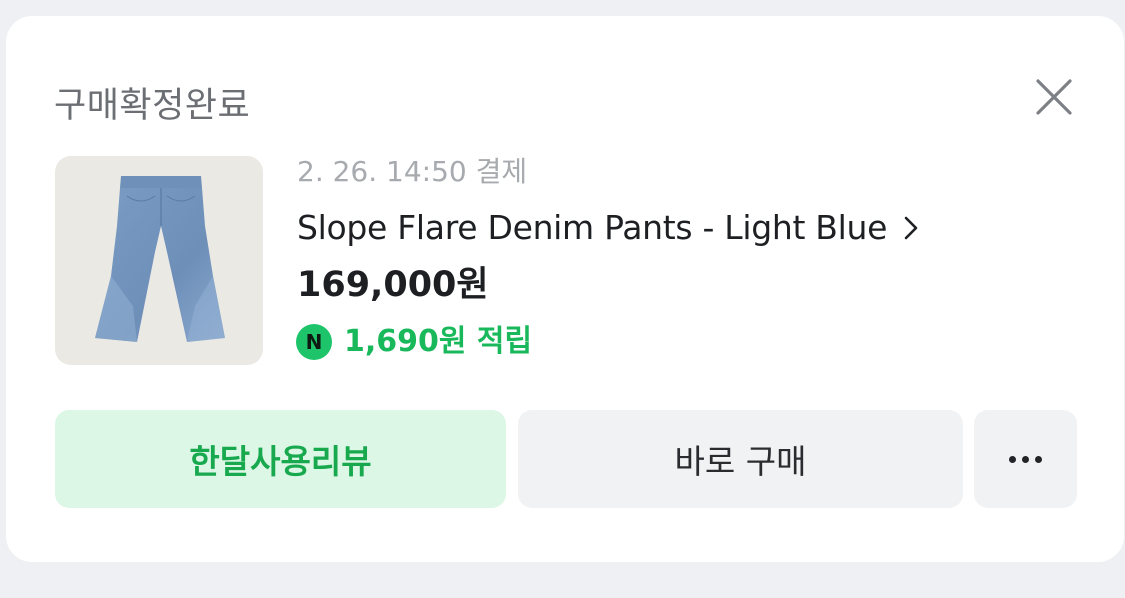  Describe the element at coordinates (314, 342) in the screenshot. I see `naver-pay-points-icon: N` at that location.